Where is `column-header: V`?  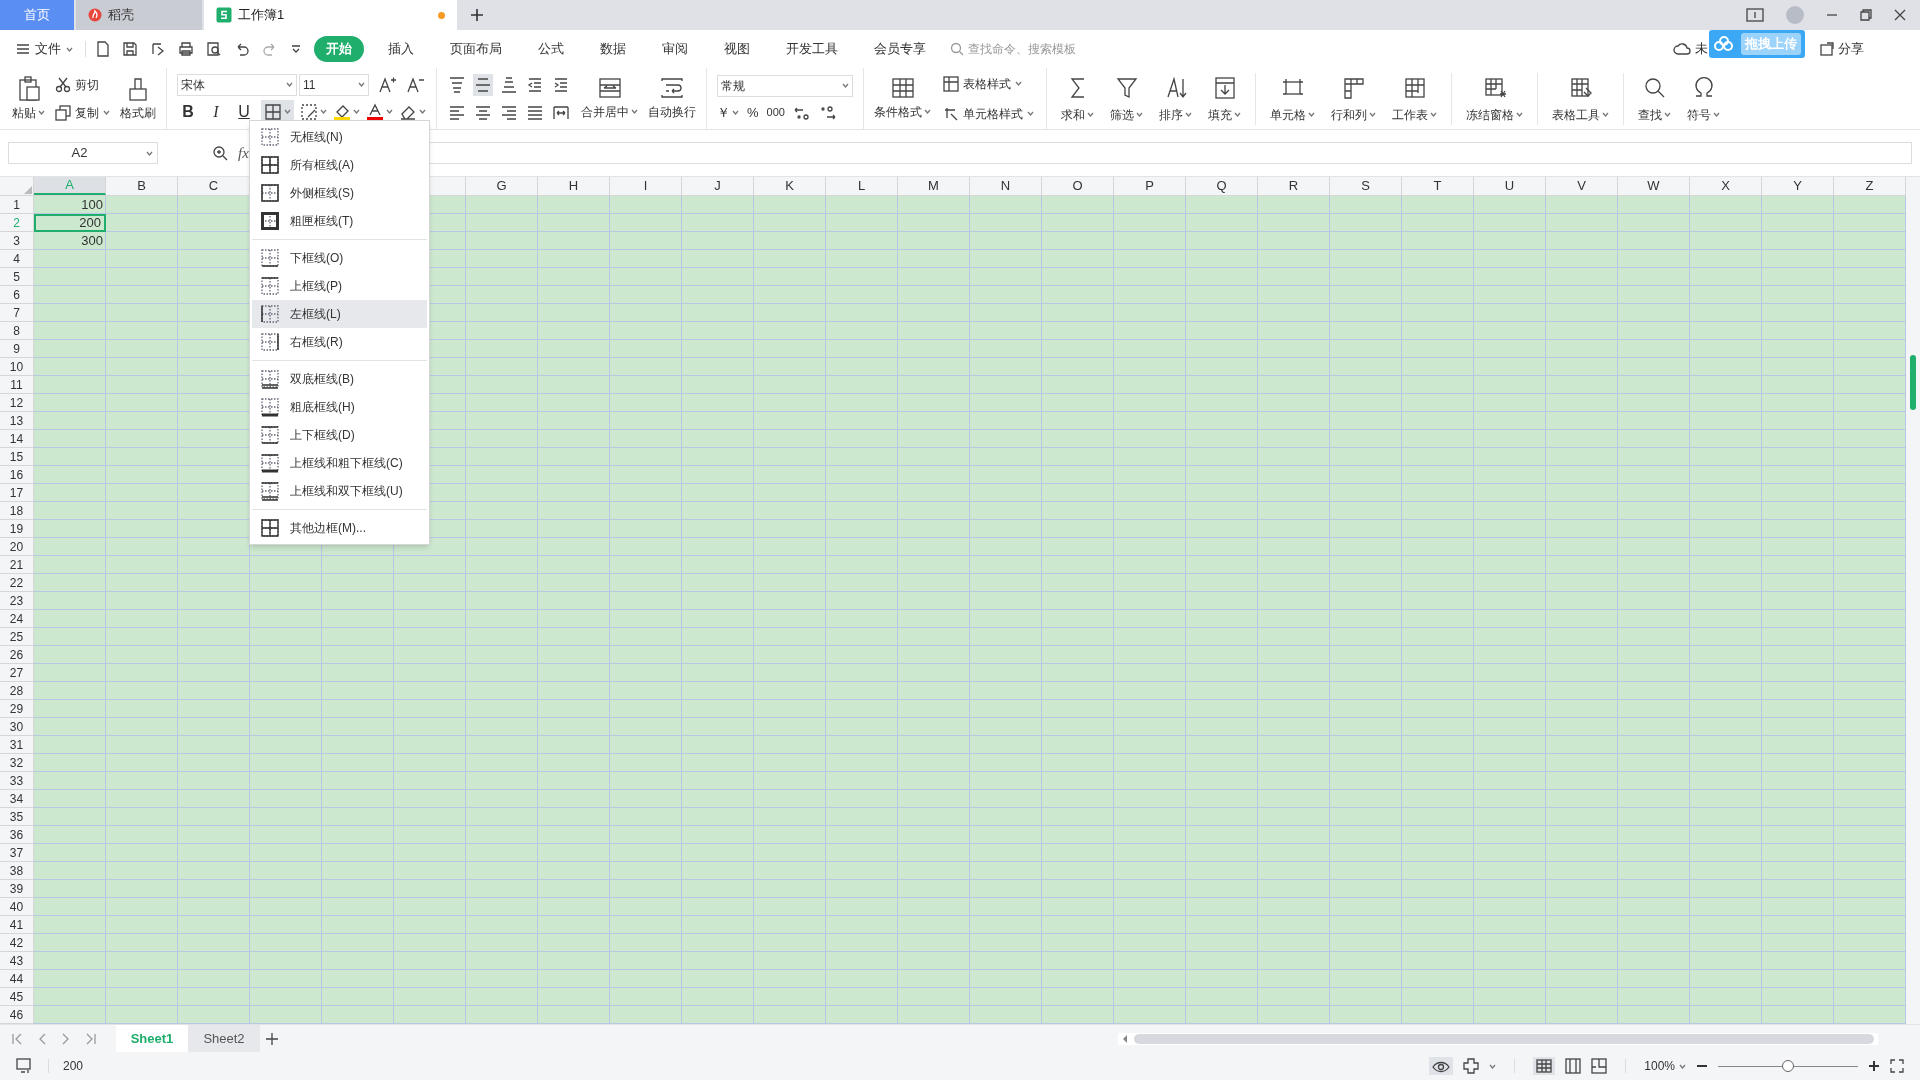 column-header: V is located at coordinates (1582, 186).